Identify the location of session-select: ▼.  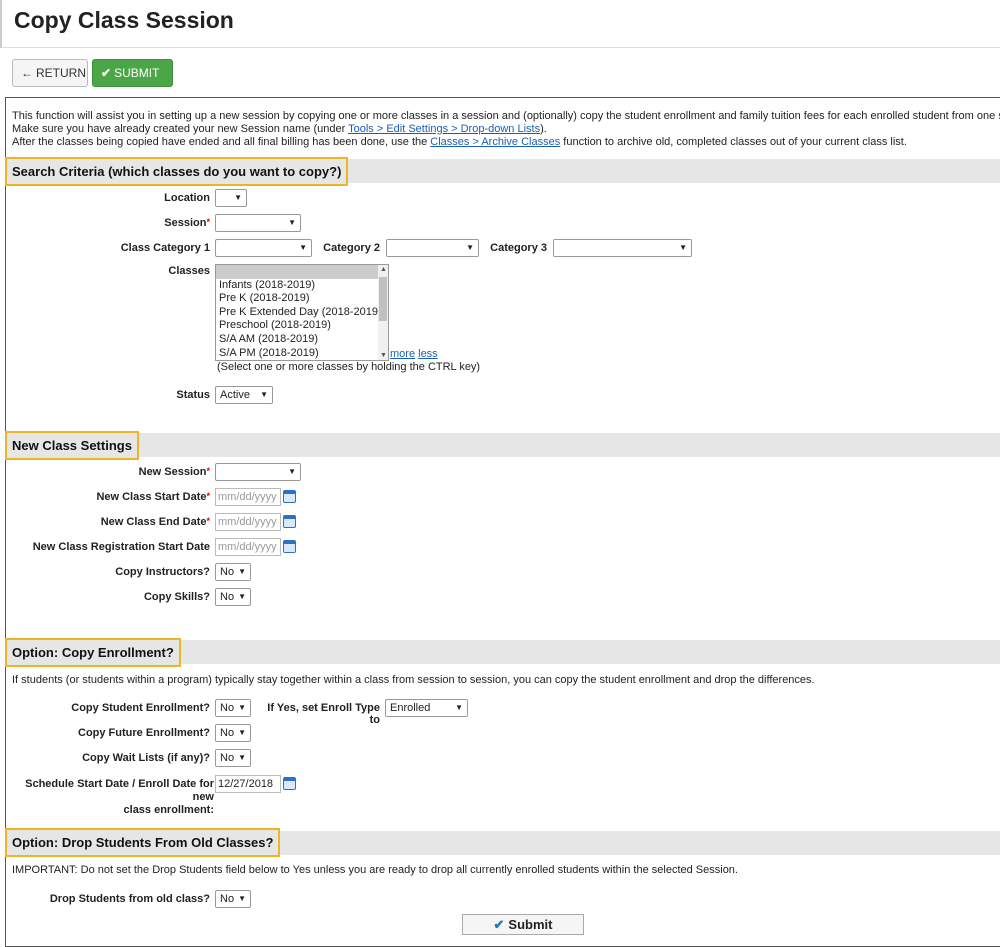
(258, 223).